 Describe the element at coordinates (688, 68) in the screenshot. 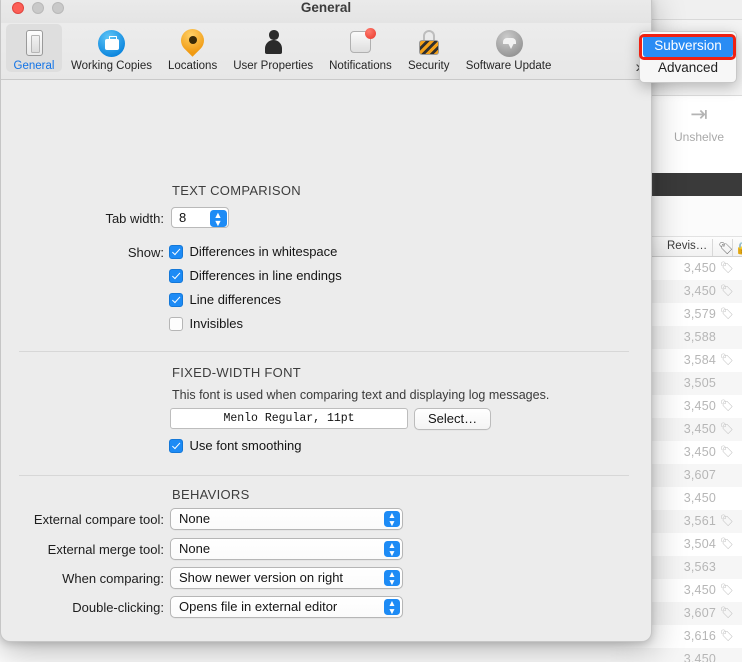

I see `menu-item-advanced: Advanced` at that location.